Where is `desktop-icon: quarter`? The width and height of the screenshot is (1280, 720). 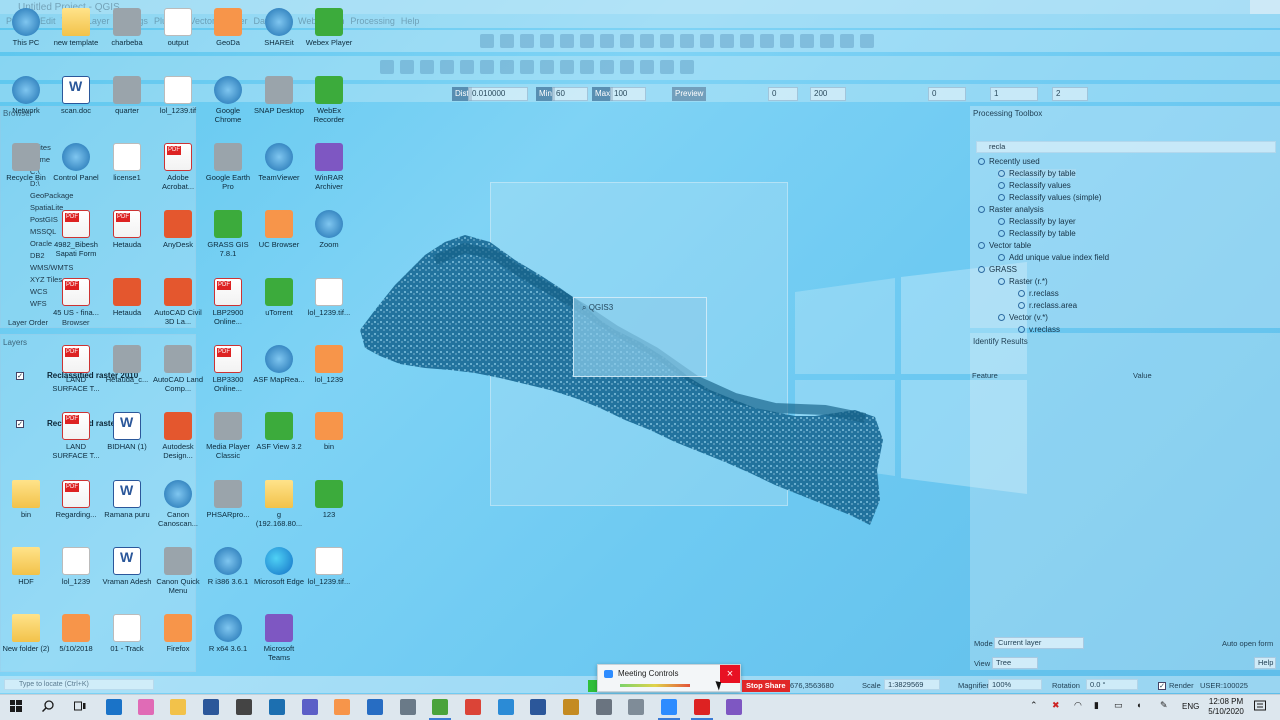 desktop-icon: quarter is located at coordinates (127, 95).